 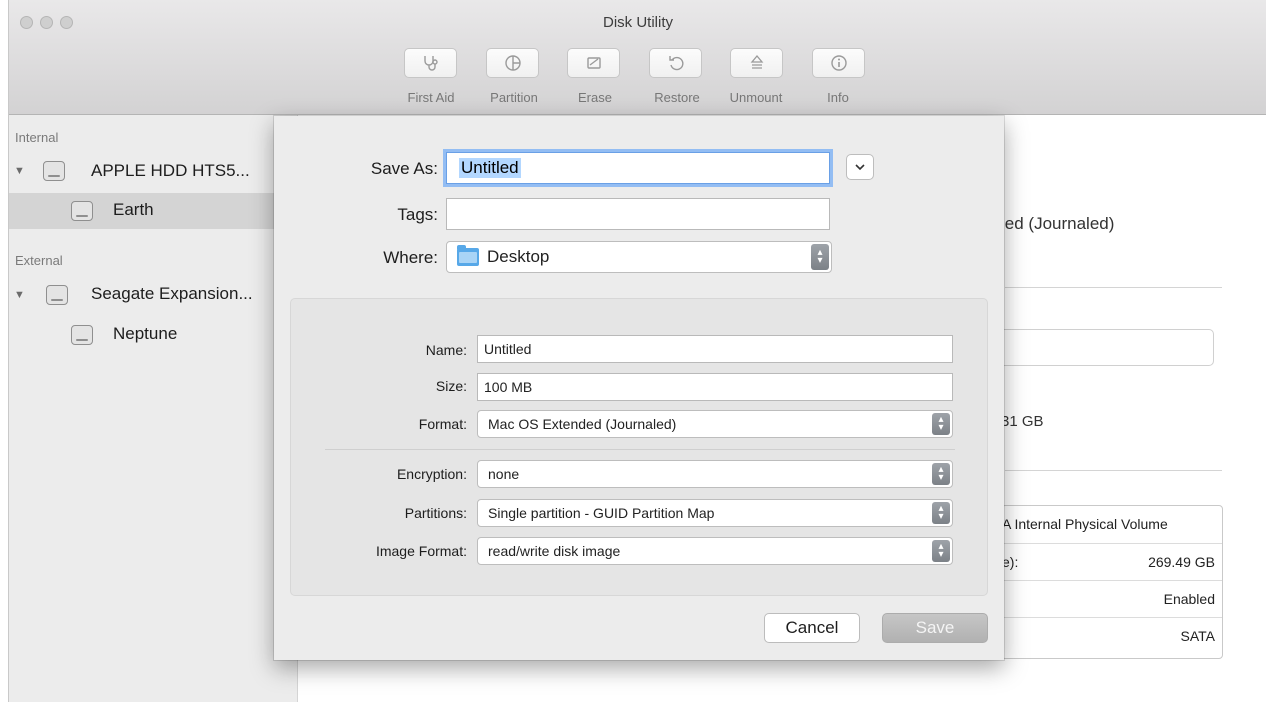 I want to click on expand-dialog-button, so click(x=860, y=167).